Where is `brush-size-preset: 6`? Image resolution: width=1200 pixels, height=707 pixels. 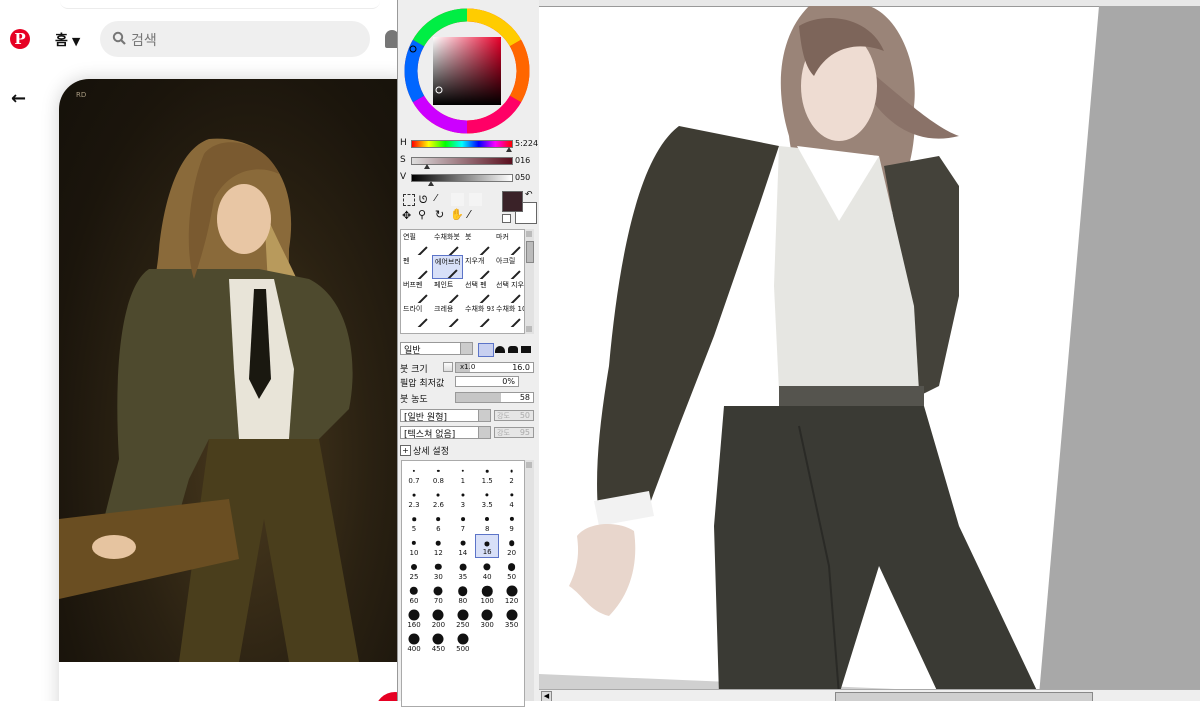 brush-size-preset: 6 is located at coordinates (438, 522).